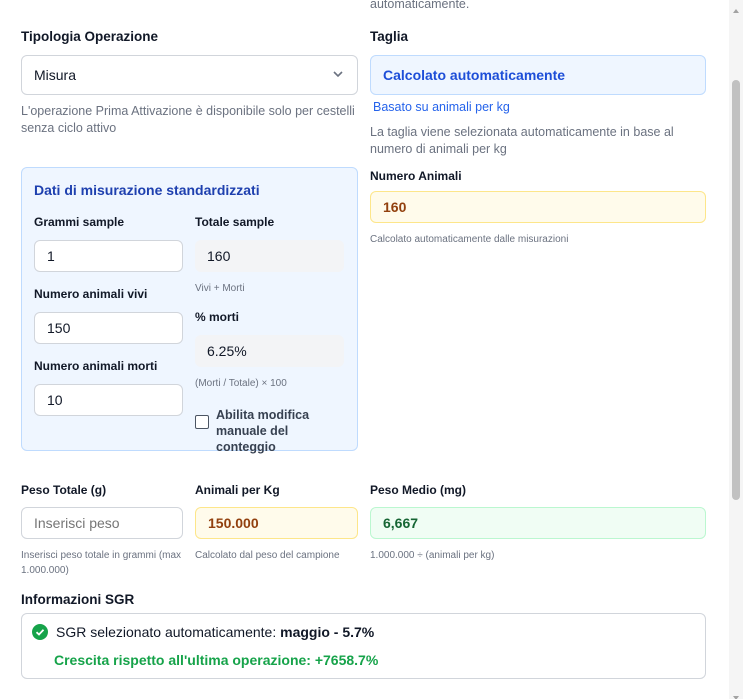 The height and width of the screenshot is (699, 743). Describe the element at coordinates (401, 523) in the screenshot. I see `peso-medio-value: 6,667` at that location.